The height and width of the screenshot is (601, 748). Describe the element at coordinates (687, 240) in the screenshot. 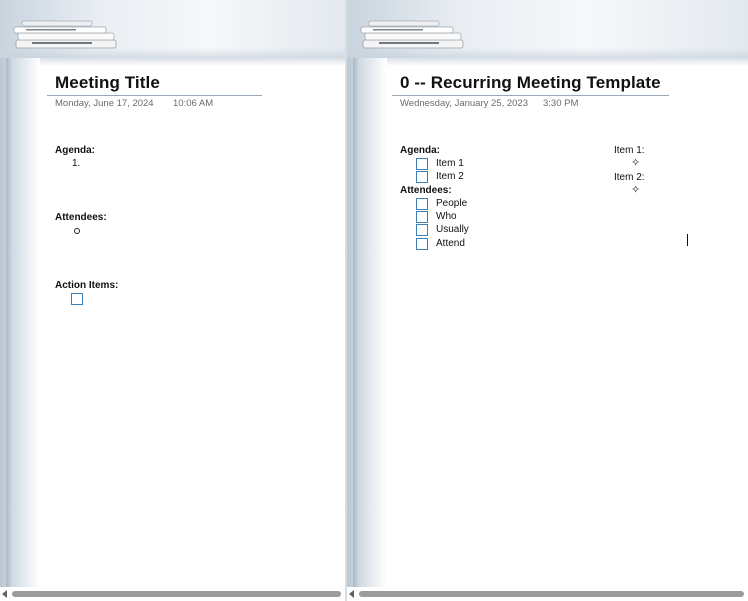

I see `text-cursor` at that location.